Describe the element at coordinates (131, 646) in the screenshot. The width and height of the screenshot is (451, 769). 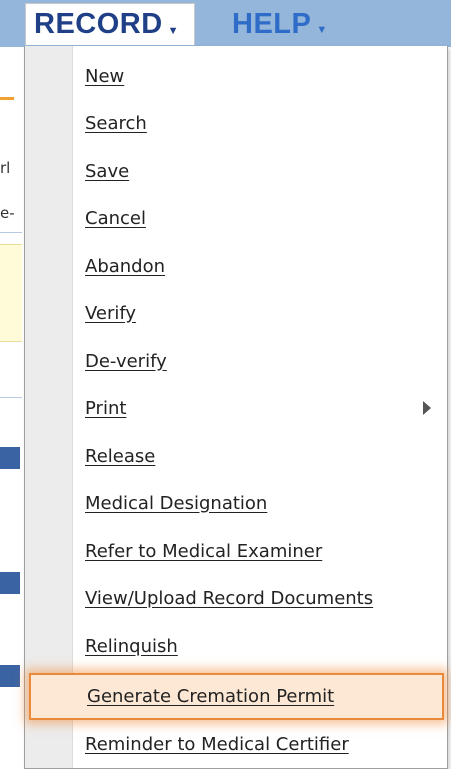
I see `menu-item-relinquish: Relinquish` at that location.